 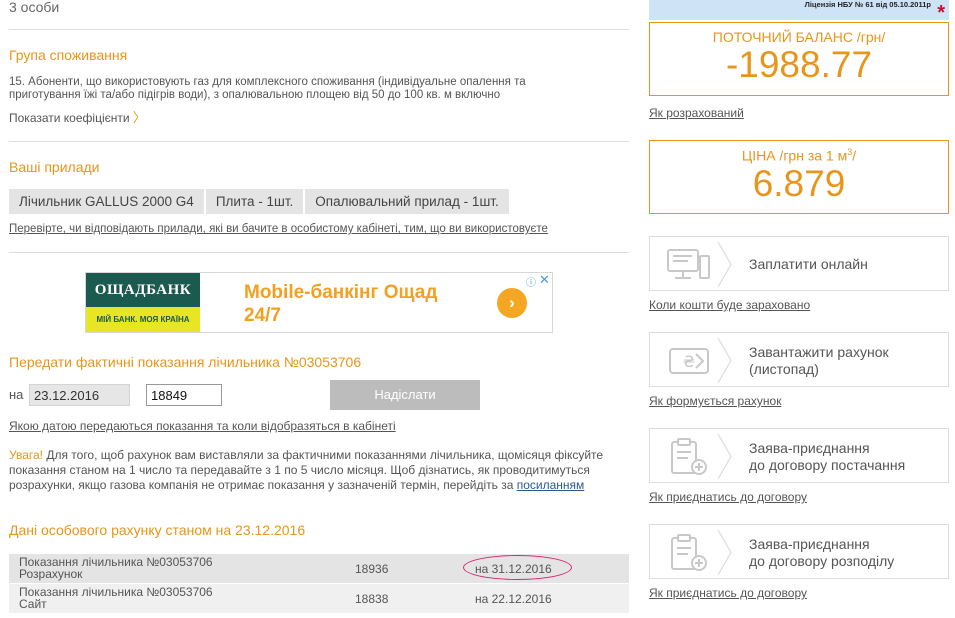 What do you see at coordinates (116, 592) in the screenshot?
I see `row-label: Показання лічильника №03053706` at bounding box center [116, 592].